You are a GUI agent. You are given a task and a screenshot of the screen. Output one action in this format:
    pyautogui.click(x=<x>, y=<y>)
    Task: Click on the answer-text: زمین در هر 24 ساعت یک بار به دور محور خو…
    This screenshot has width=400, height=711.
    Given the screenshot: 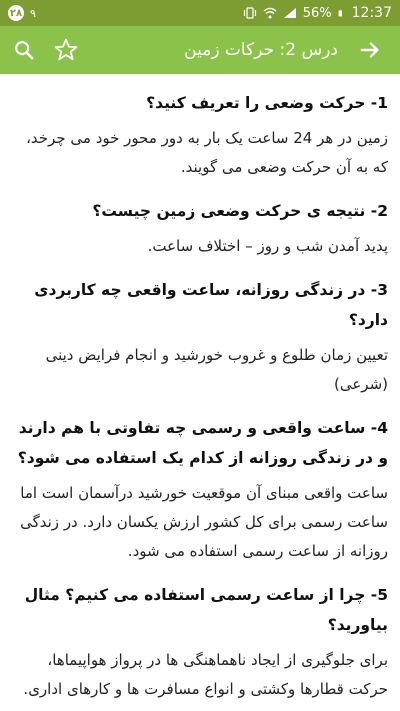 What is the action you would take?
    pyautogui.click(x=207, y=152)
    